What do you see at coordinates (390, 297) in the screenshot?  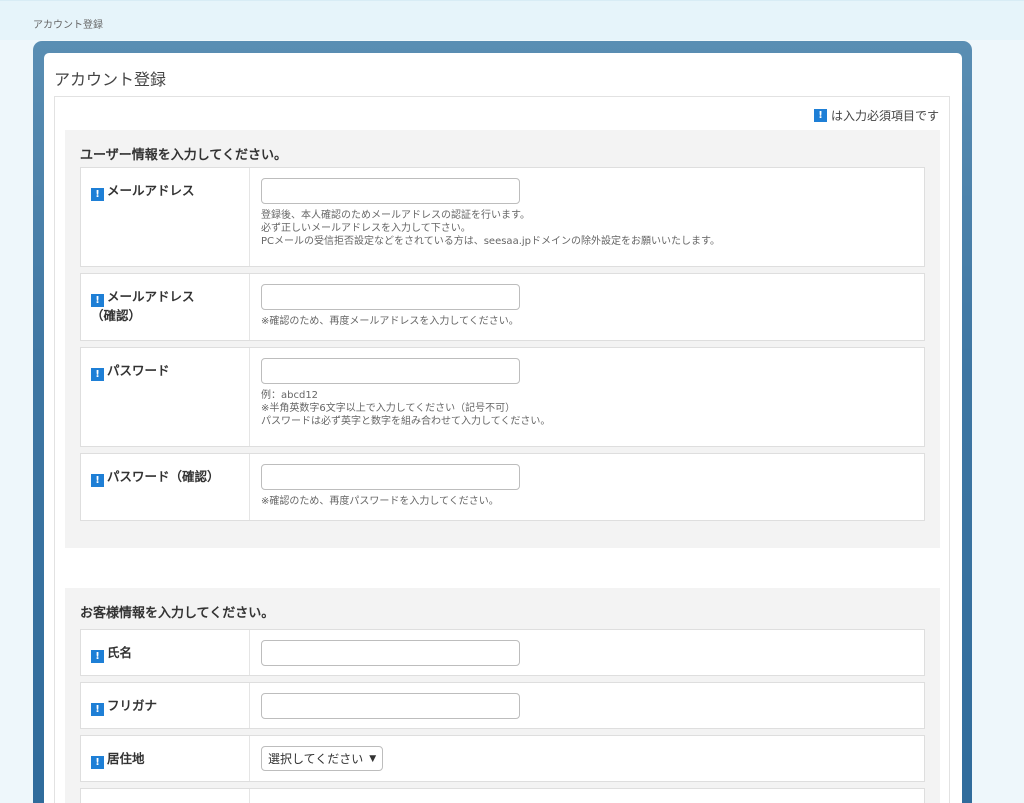 I see `email-confirm-input` at bounding box center [390, 297].